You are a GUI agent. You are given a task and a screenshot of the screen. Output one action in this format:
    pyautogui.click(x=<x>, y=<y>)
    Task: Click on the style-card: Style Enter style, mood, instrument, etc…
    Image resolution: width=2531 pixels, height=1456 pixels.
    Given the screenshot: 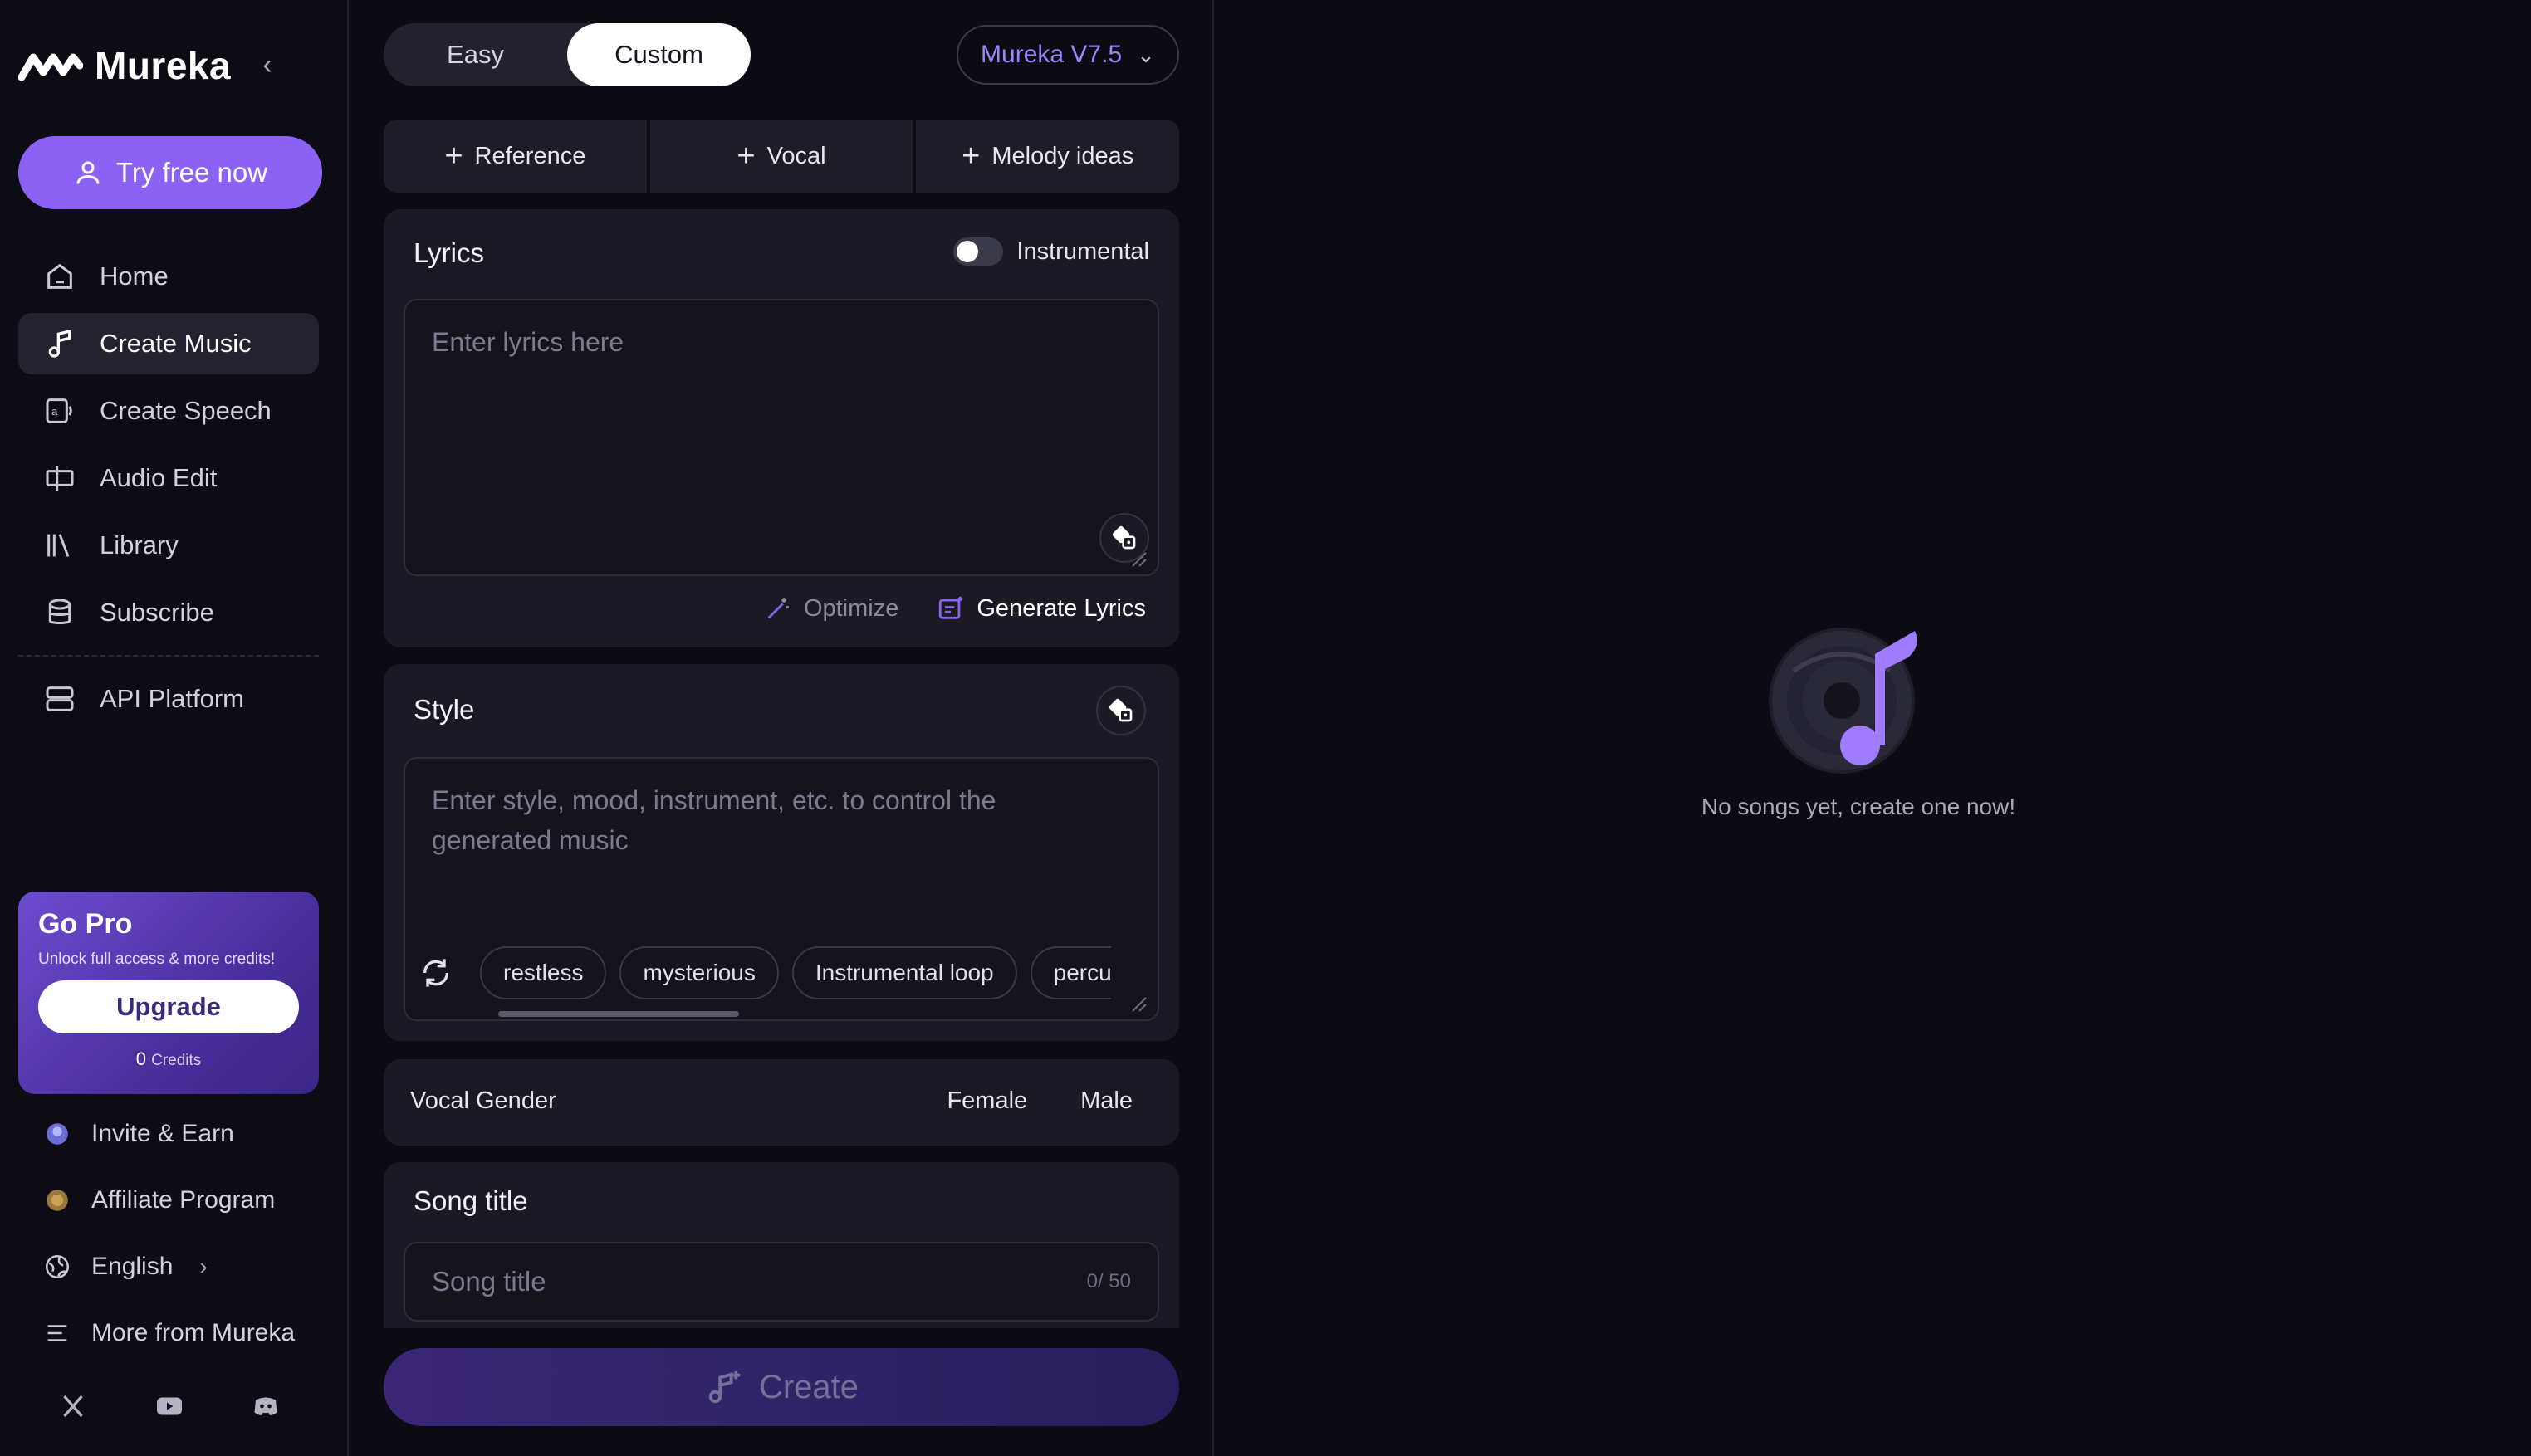 What is the action you would take?
    pyautogui.click(x=781, y=853)
    